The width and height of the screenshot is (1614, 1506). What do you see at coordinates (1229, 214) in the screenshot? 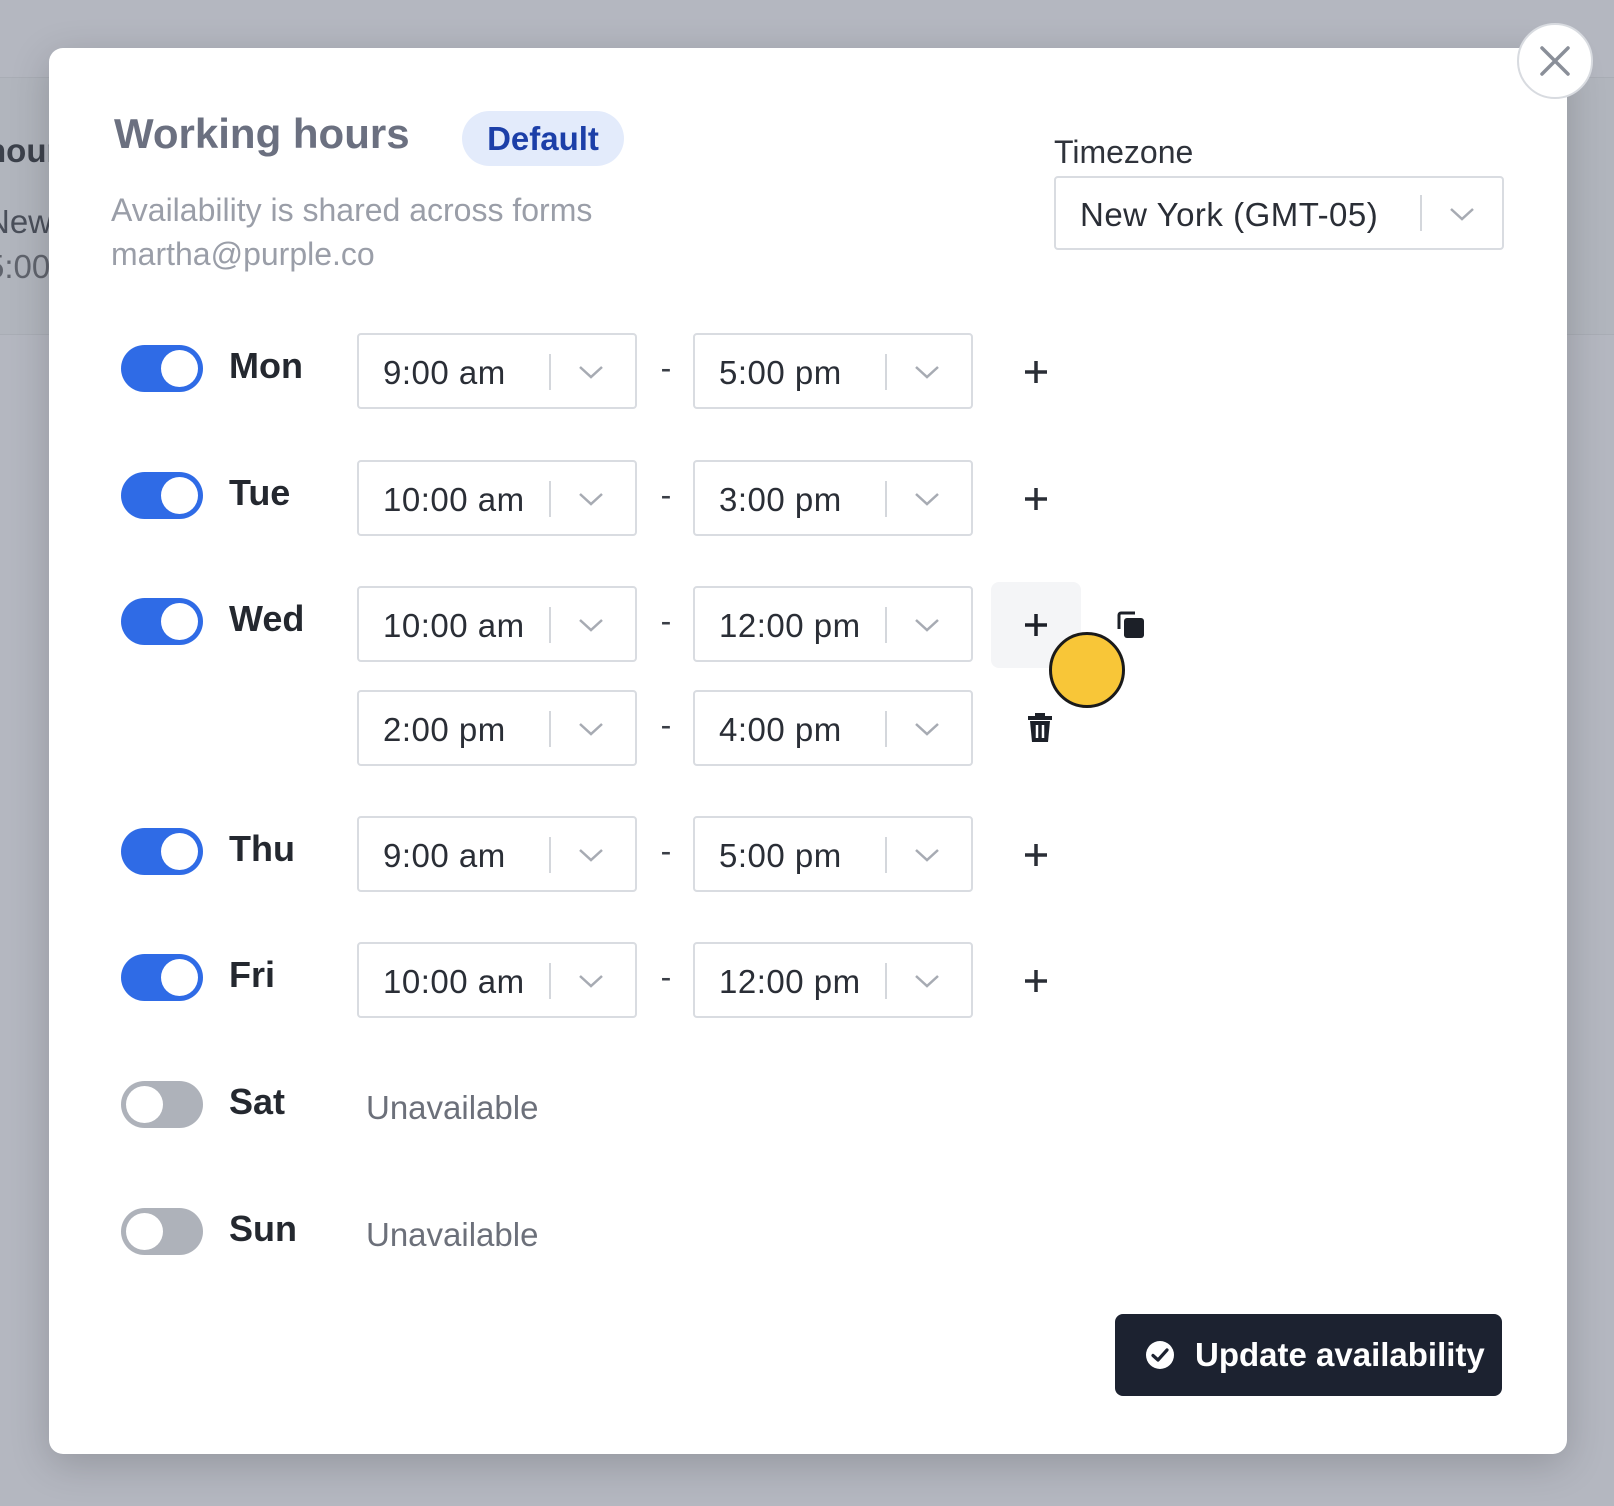
I see `timezone-value: New York (GMT-05)` at bounding box center [1229, 214].